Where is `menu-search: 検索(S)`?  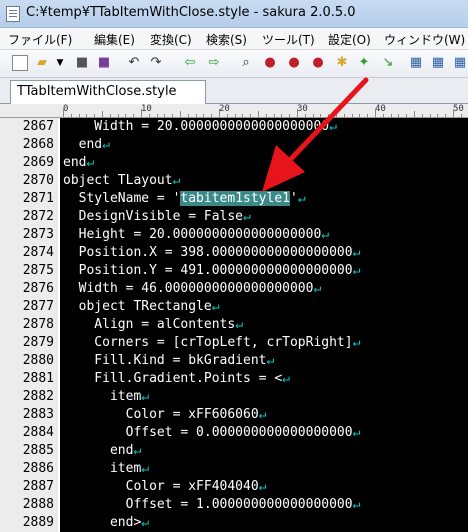
menu-search: 検索(S) is located at coordinates (226, 39).